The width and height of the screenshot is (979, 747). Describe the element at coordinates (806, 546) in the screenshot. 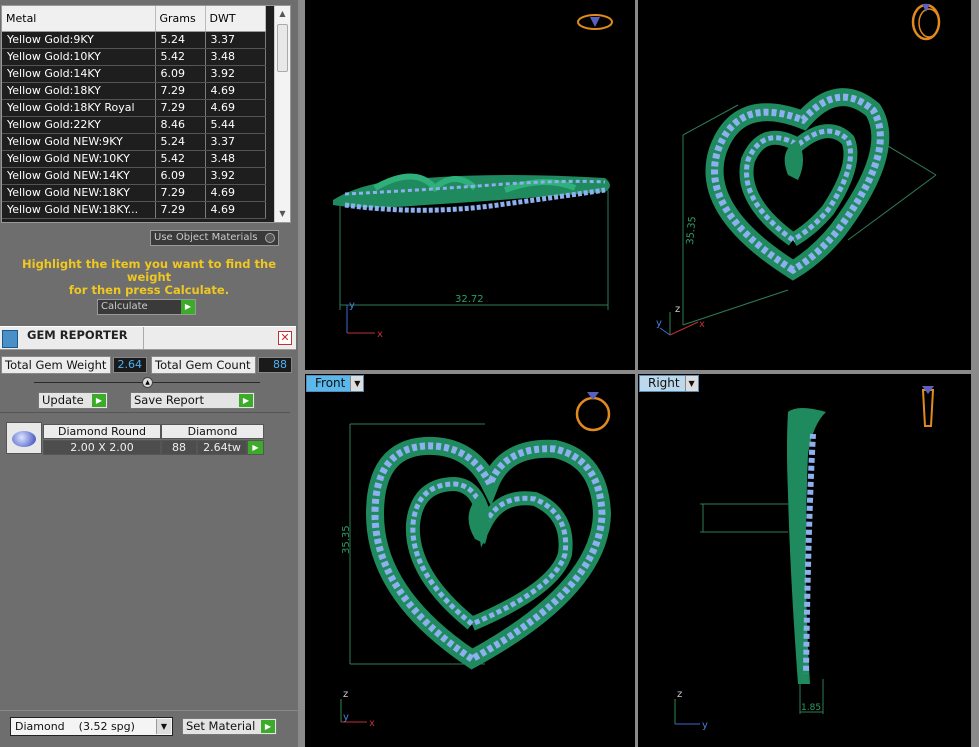

I see `pendant-side-model` at that location.